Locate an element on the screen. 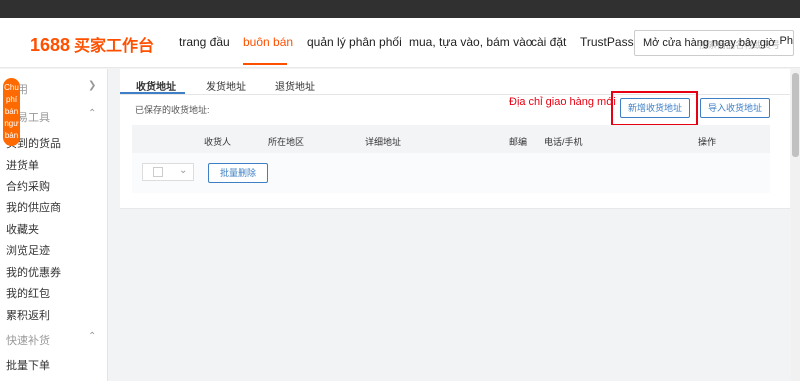  floating-badge: Chu phí bán ngư bản is located at coordinates (11, 112).